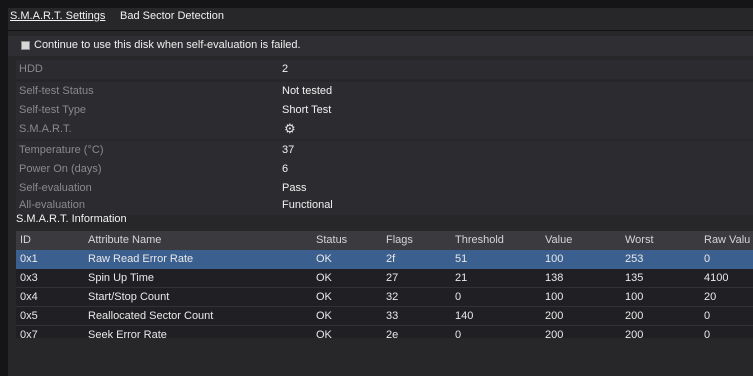 The width and height of the screenshot is (753, 376). What do you see at coordinates (306, 110) in the screenshot?
I see `selftest-type-value: Short Test` at bounding box center [306, 110].